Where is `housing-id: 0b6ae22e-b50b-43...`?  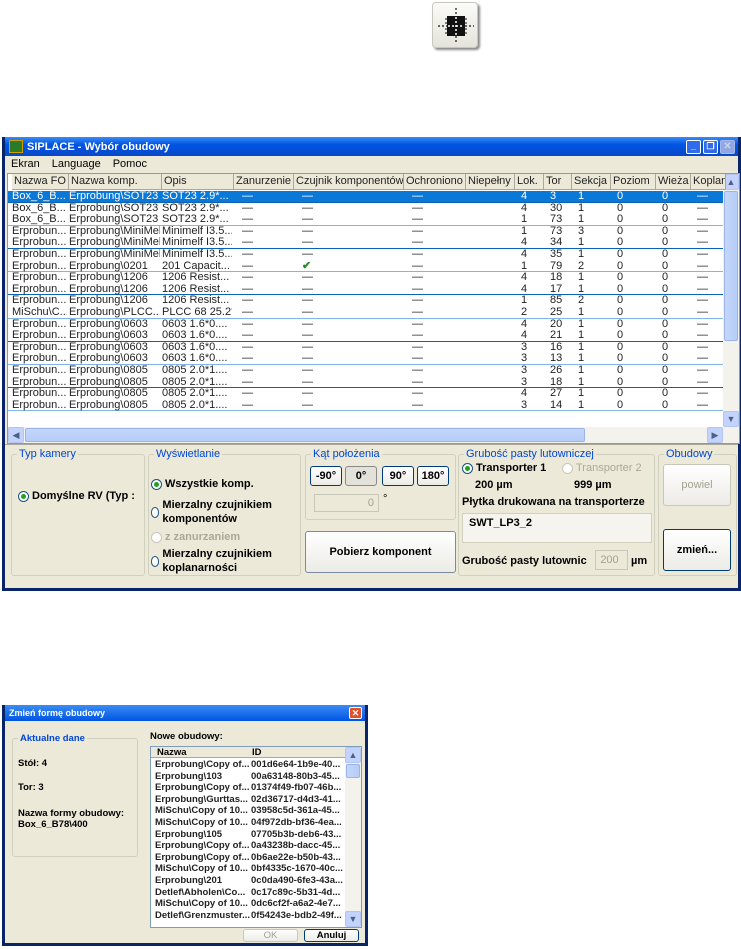 housing-id: 0b6ae22e-b50b-43... is located at coordinates (296, 858).